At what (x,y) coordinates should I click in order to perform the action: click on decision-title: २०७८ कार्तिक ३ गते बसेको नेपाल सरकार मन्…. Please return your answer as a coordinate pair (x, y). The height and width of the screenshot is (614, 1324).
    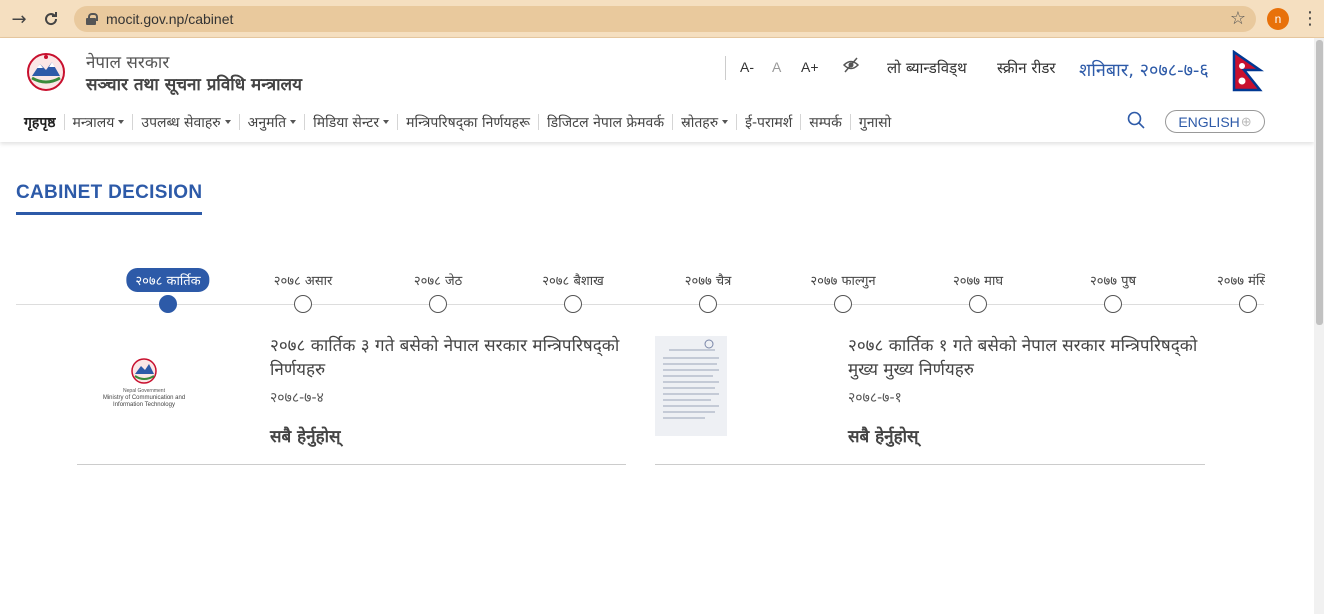
    Looking at the image, I should click on (448, 358).